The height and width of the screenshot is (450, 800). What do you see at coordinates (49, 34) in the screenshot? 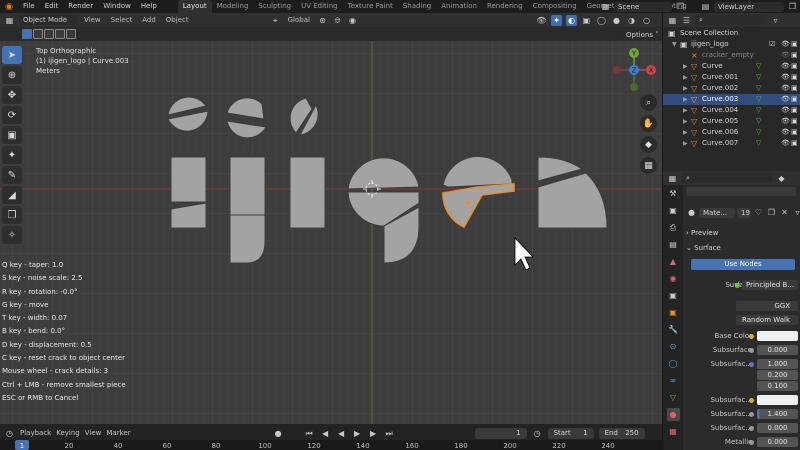
I see `select-subtract-icon` at bounding box center [49, 34].